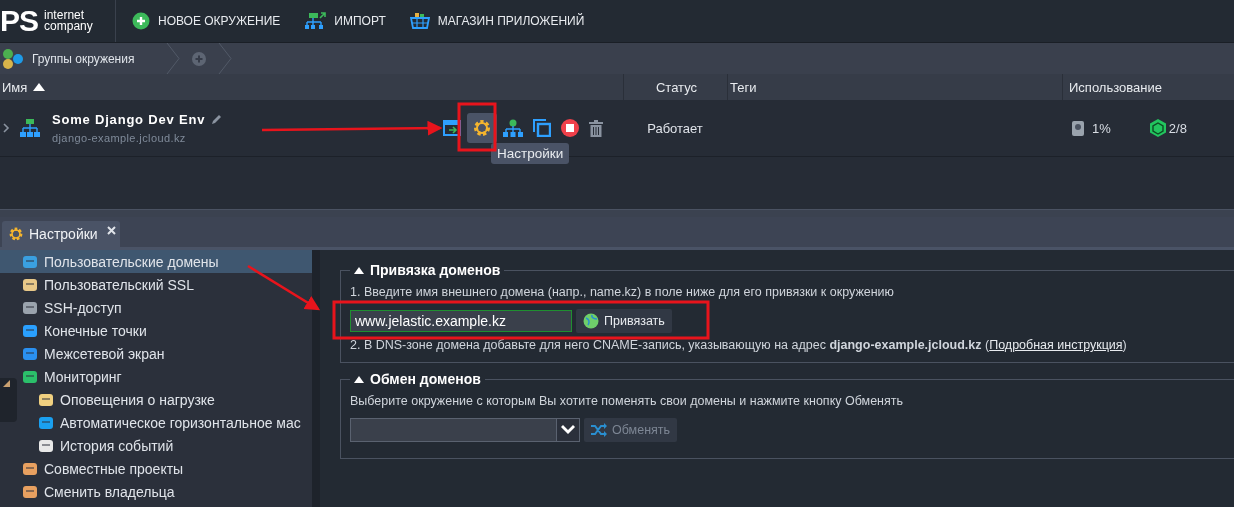 This screenshot has height=507, width=1234. Describe the element at coordinates (315, 21) in the screenshot. I see `network-icon` at that location.